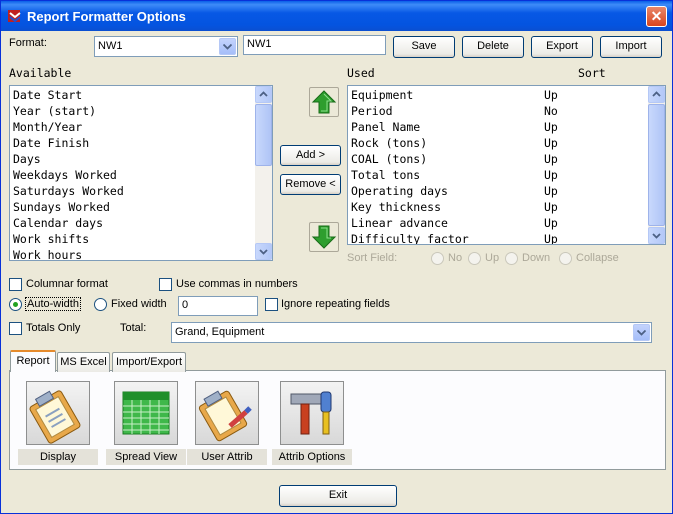  What do you see at coordinates (631, 47) in the screenshot?
I see `import-button: Import` at bounding box center [631, 47].